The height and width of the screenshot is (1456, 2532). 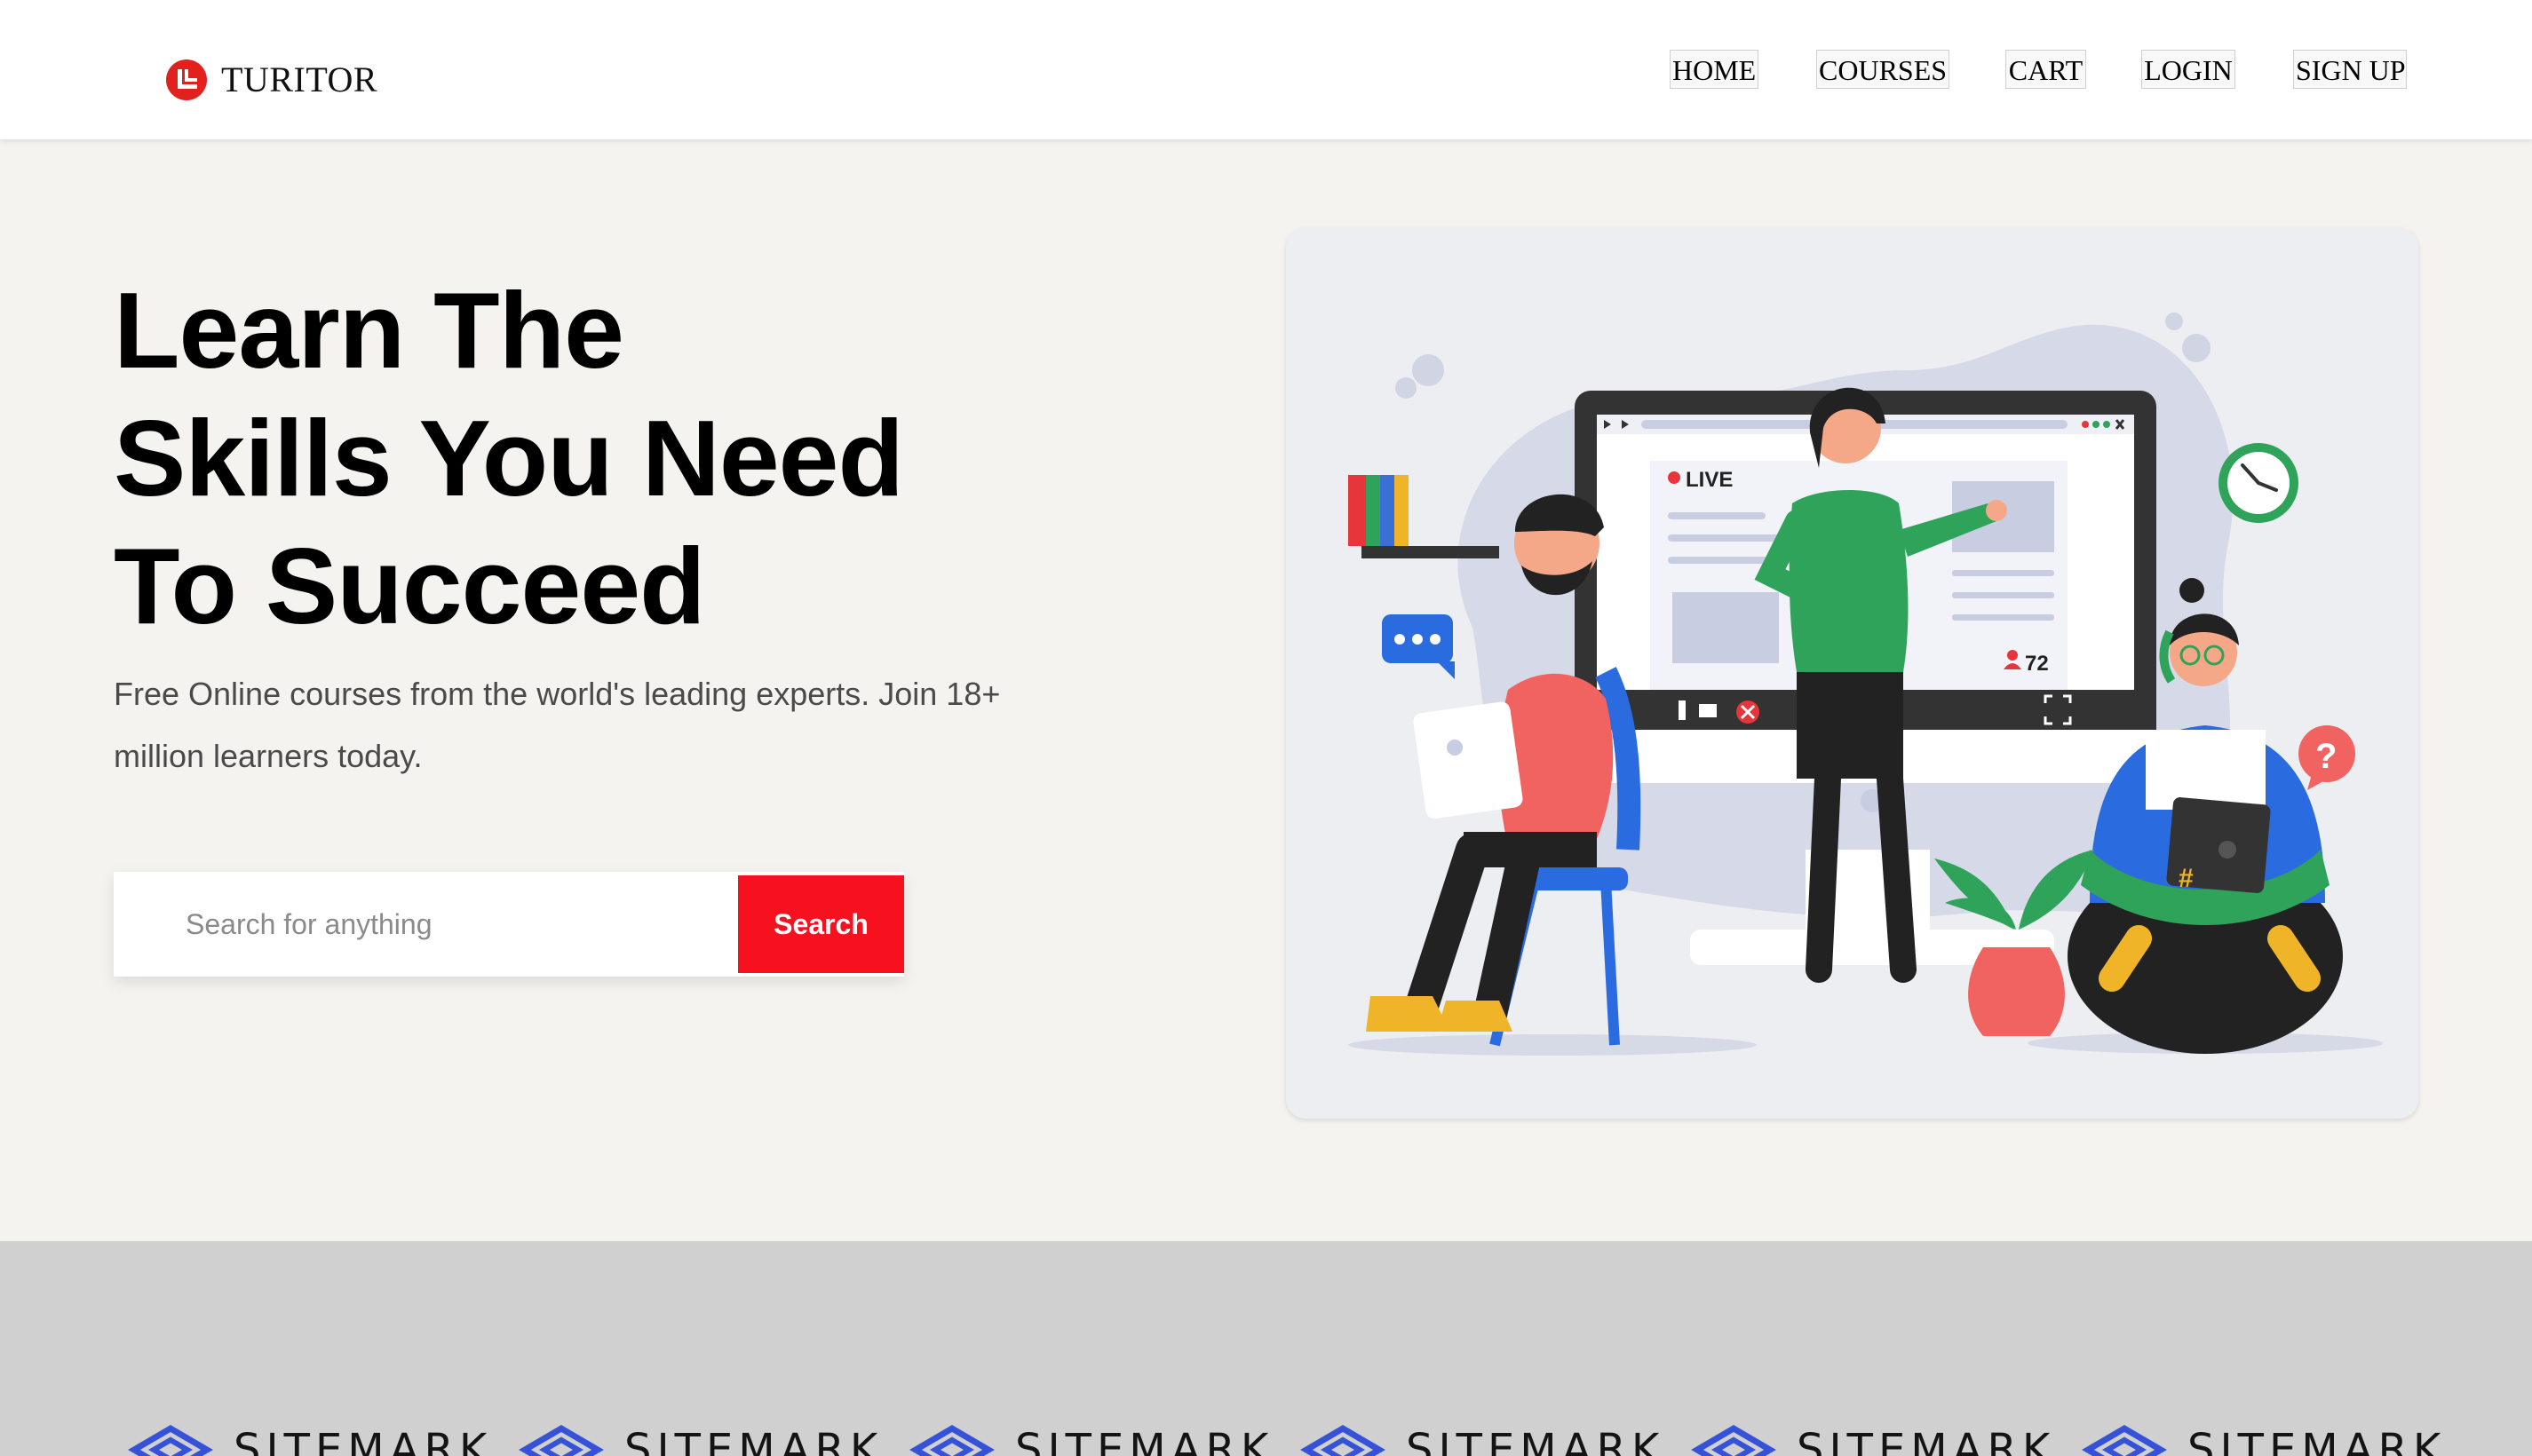 I want to click on live-badge: LIVE, so click(x=1709, y=480).